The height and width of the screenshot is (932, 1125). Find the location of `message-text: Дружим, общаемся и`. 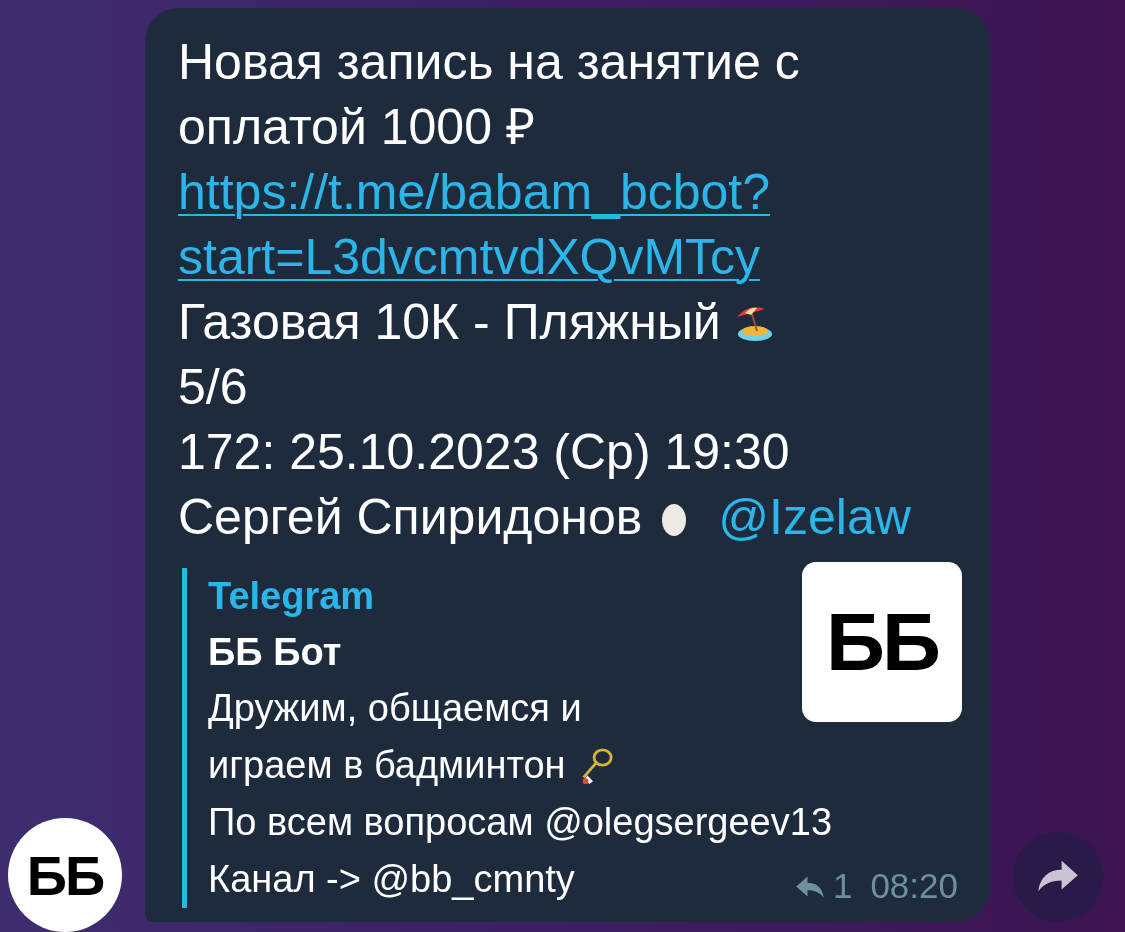

message-text: Дружим, общаемся и is located at coordinates (395, 708).